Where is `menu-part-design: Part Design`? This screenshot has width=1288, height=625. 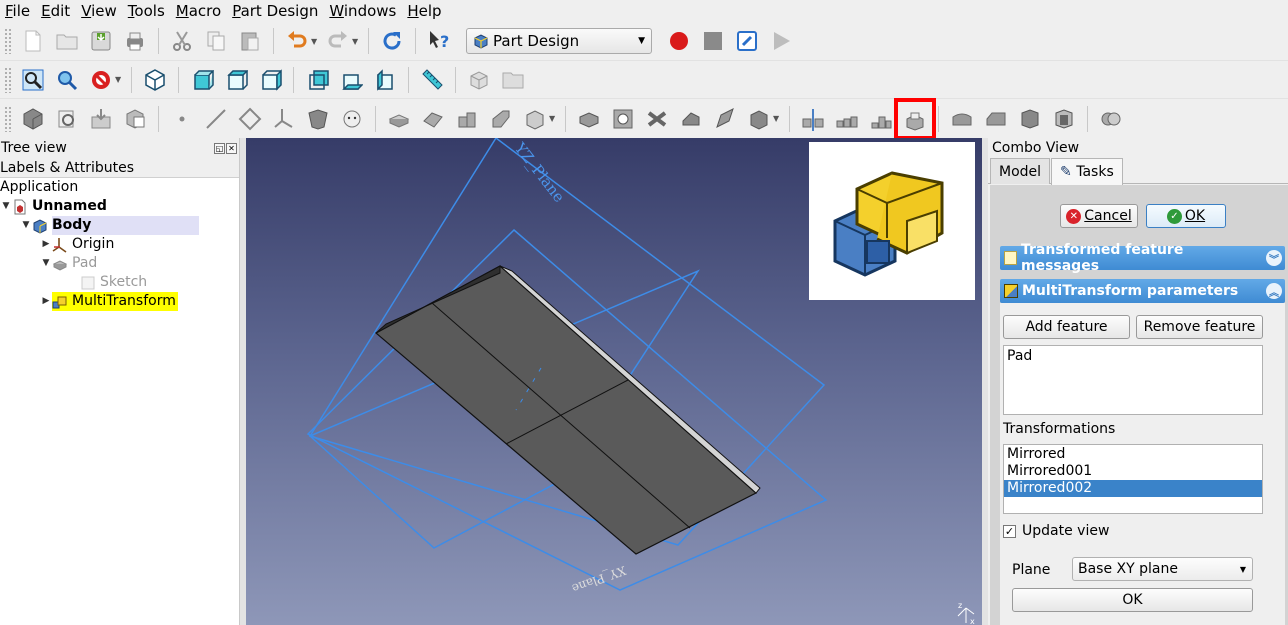
menu-part-design: Part Design is located at coordinates (275, 11).